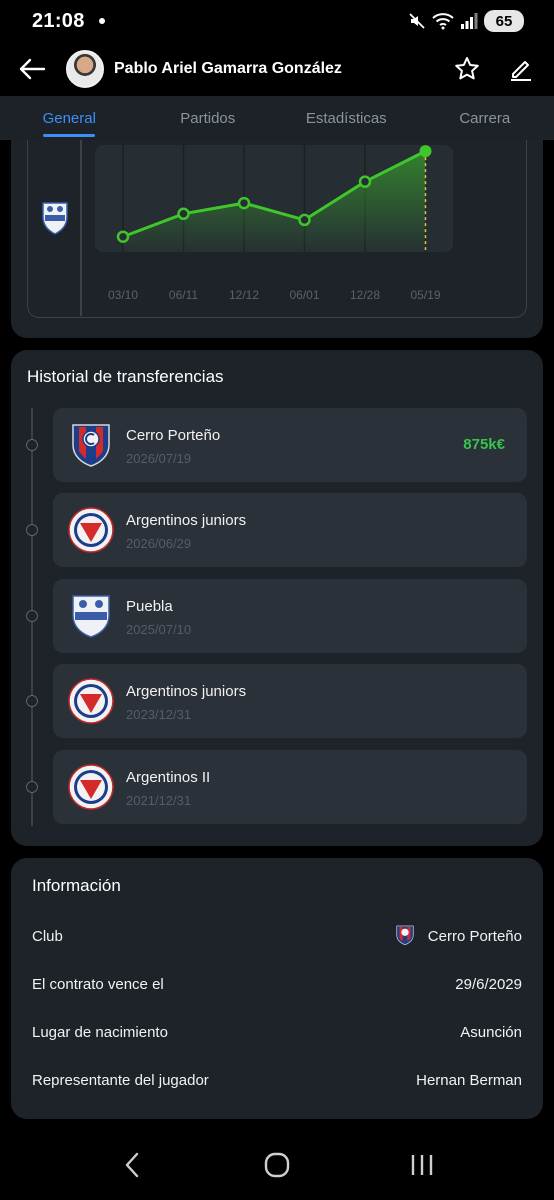 This screenshot has width=554, height=1200. I want to click on info-row-birthplace: Lugar de nacimiento Asunción, so click(277, 1032).